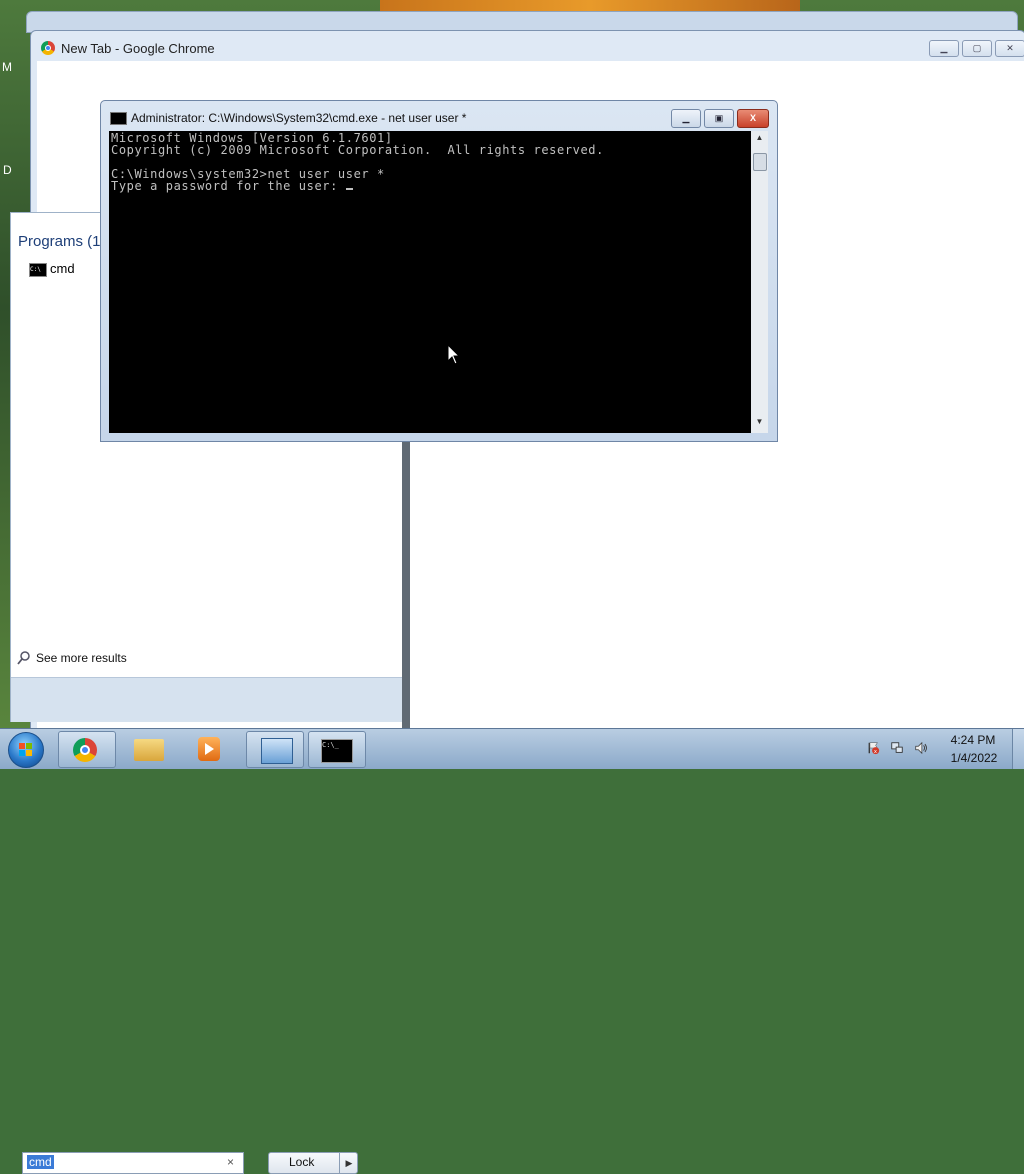 The height and width of the screenshot is (1174, 1024). What do you see at coordinates (977, 48) in the screenshot?
I see `chrome-maximize-button: ▢` at bounding box center [977, 48].